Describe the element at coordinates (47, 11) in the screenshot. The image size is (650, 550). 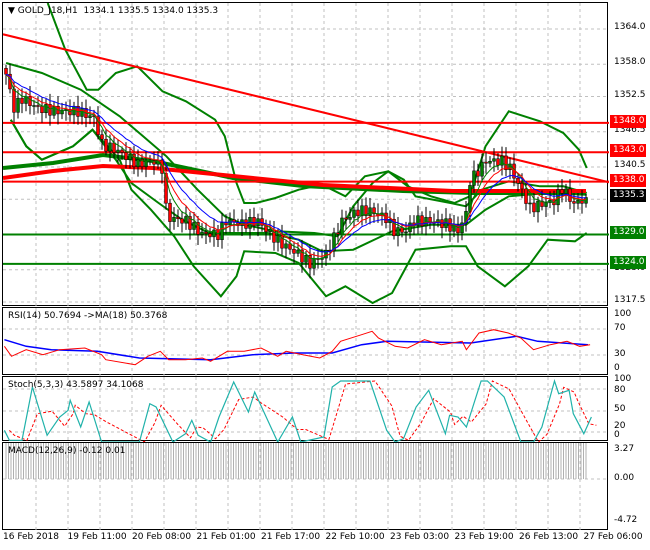
I see `symbol-label: GOLD_J18,H1` at that location.